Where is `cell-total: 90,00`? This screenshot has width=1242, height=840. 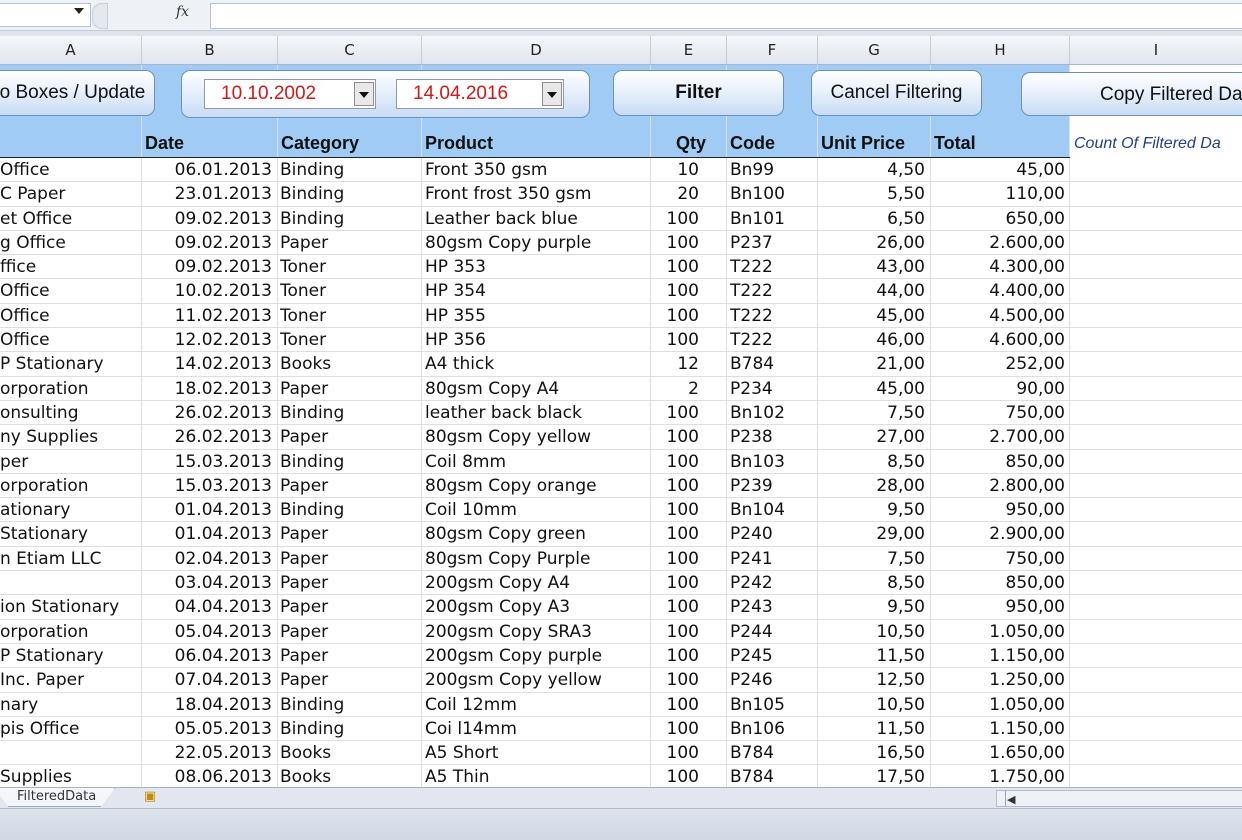
cell-total: 90,00 is located at coordinates (998, 389).